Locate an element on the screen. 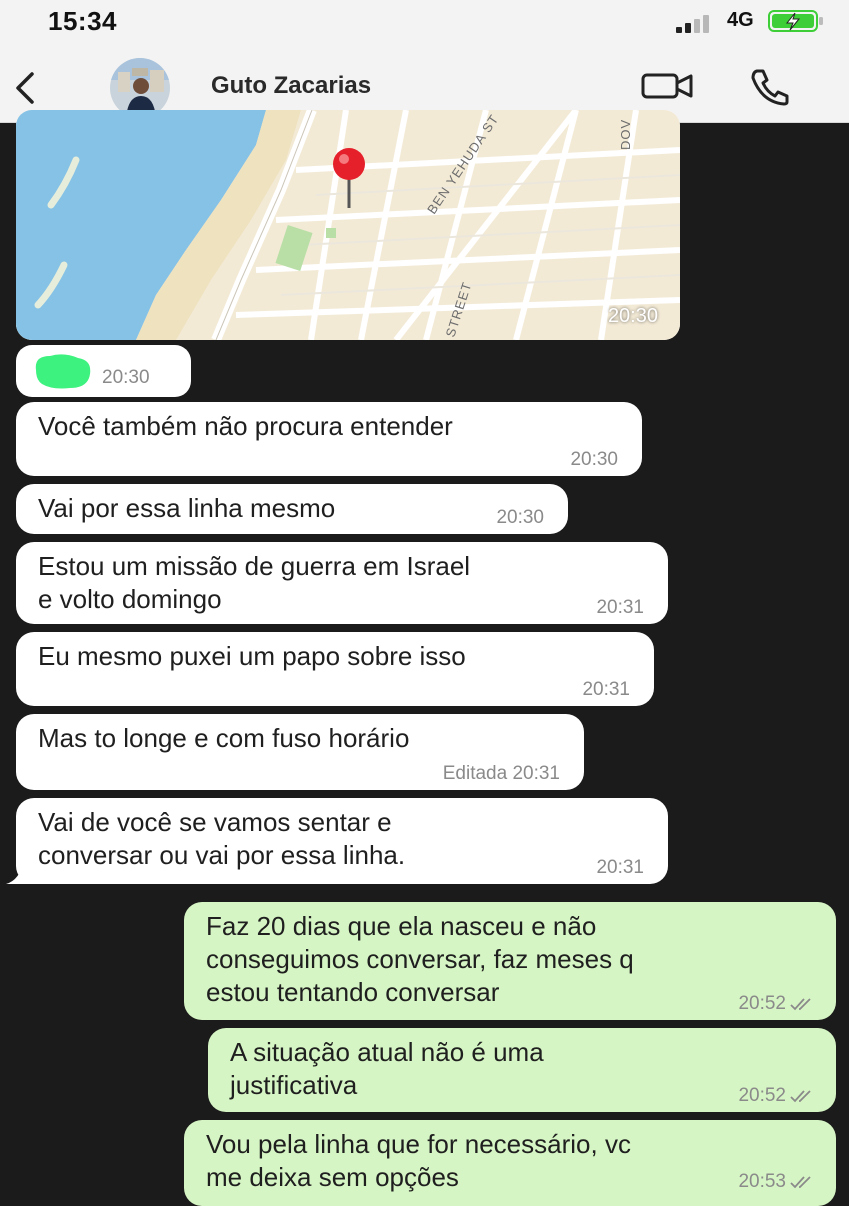  redacted-message: 20:30 is located at coordinates (103, 371).